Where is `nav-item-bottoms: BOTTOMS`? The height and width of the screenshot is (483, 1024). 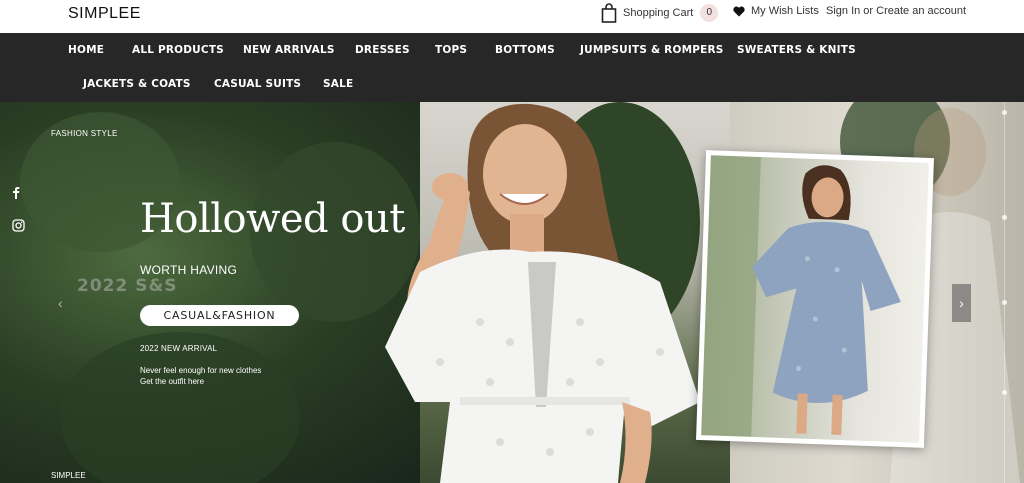 nav-item-bottoms: BOTTOMS is located at coordinates (525, 50).